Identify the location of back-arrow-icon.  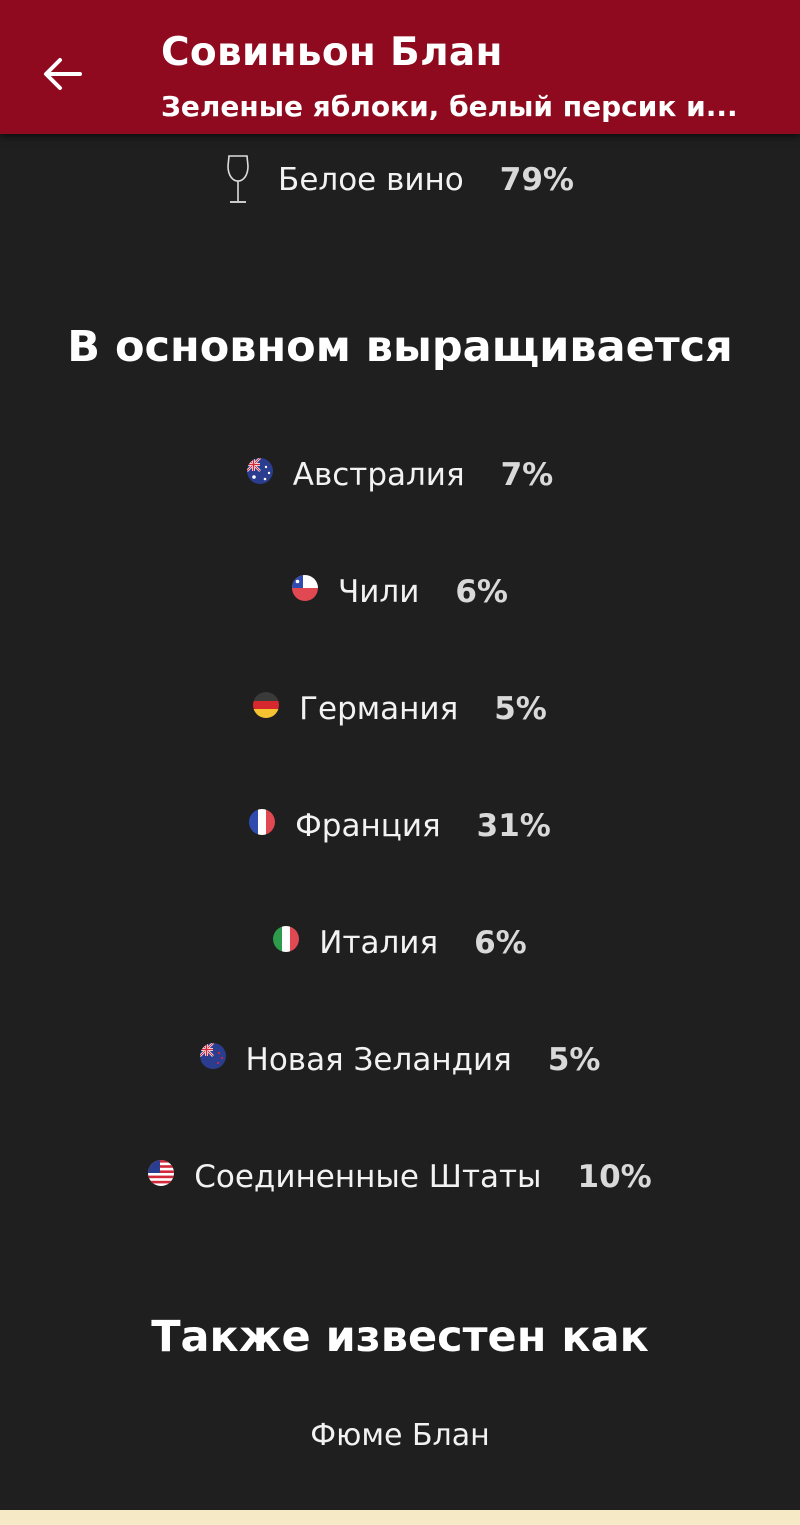
(63, 74).